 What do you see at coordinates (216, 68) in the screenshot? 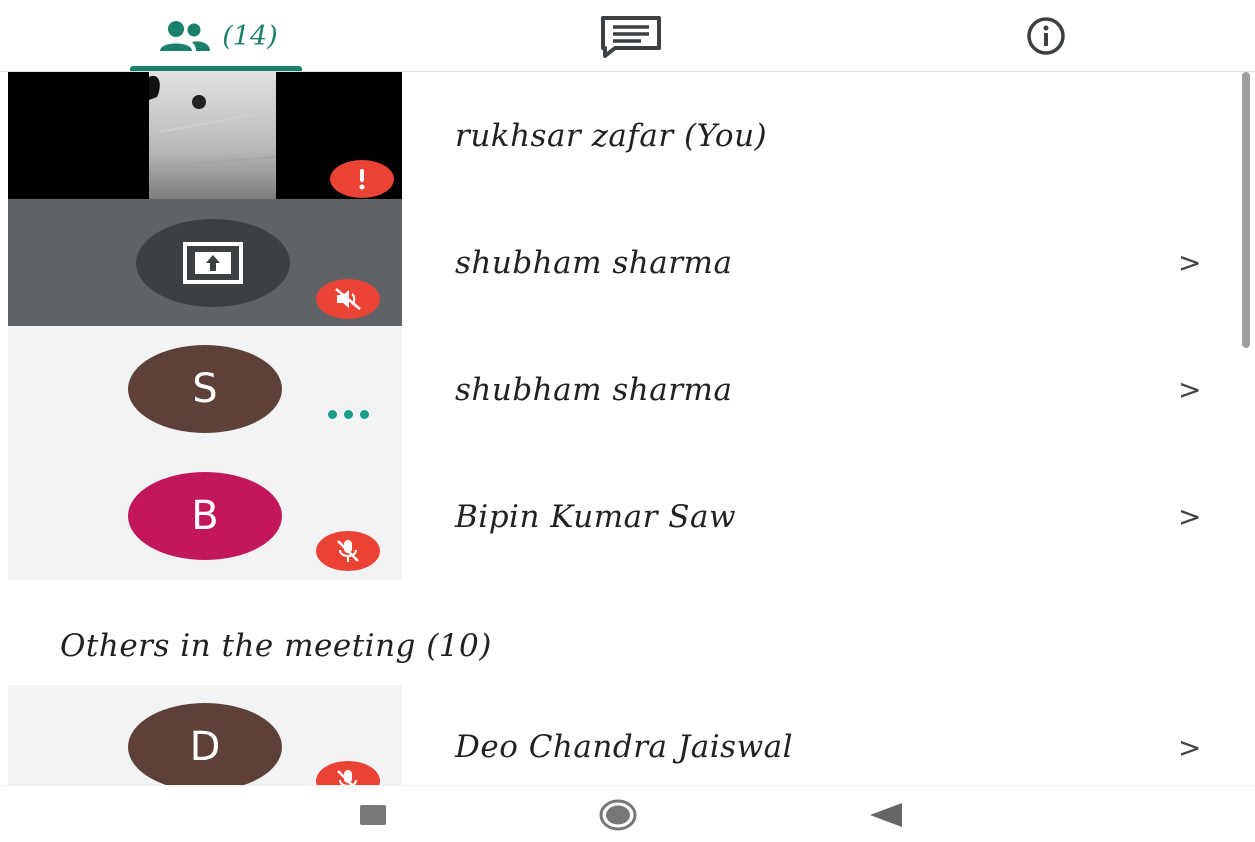
I see `active-tab-indicator` at bounding box center [216, 68].